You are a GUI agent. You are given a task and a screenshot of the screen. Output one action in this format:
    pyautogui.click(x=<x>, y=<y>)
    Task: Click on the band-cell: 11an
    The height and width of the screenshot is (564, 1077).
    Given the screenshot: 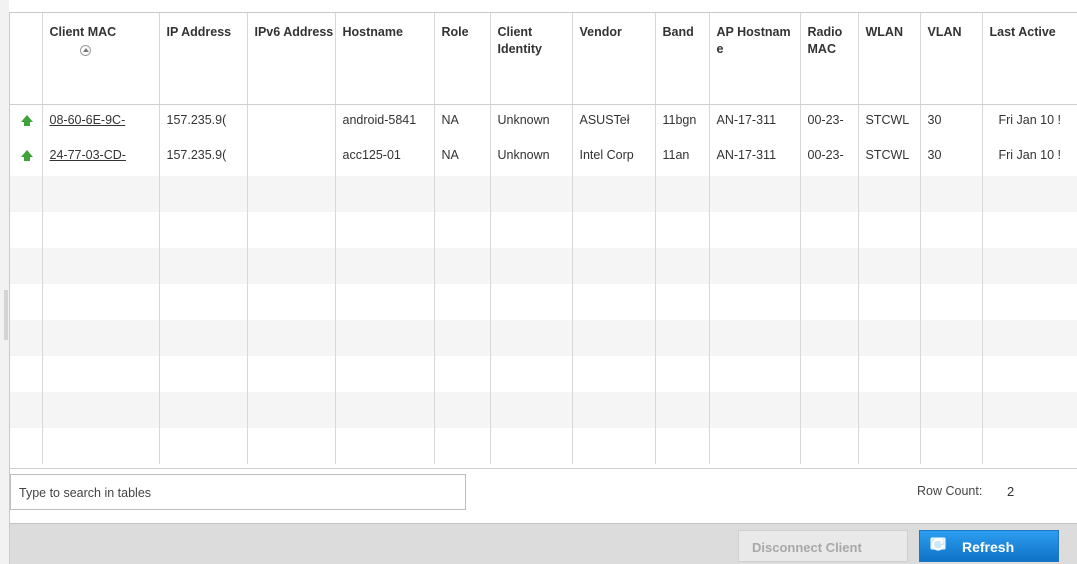 What is the action you would take?
    pyautogui.click(x=682, y=158)
    